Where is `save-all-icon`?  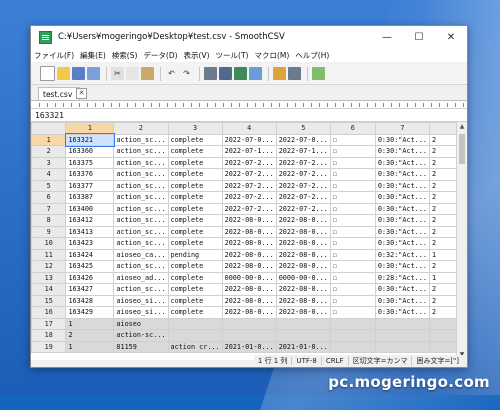 save-all-icon is located at coordinates (93, 73).